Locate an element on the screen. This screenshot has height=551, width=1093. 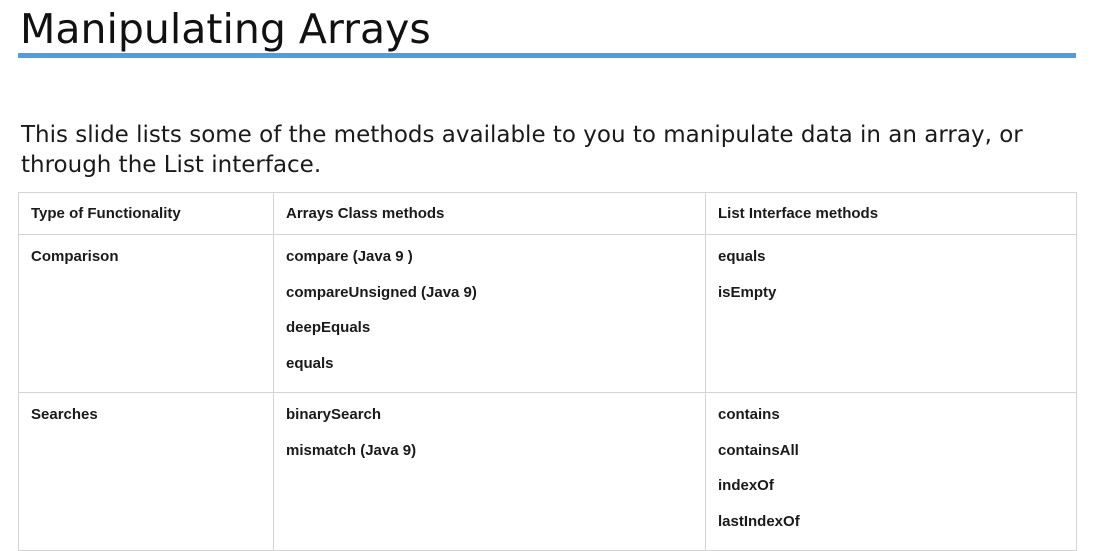
arrays-method-item: compareUnsigned (Java 9) is located at coordinates (381, 292).